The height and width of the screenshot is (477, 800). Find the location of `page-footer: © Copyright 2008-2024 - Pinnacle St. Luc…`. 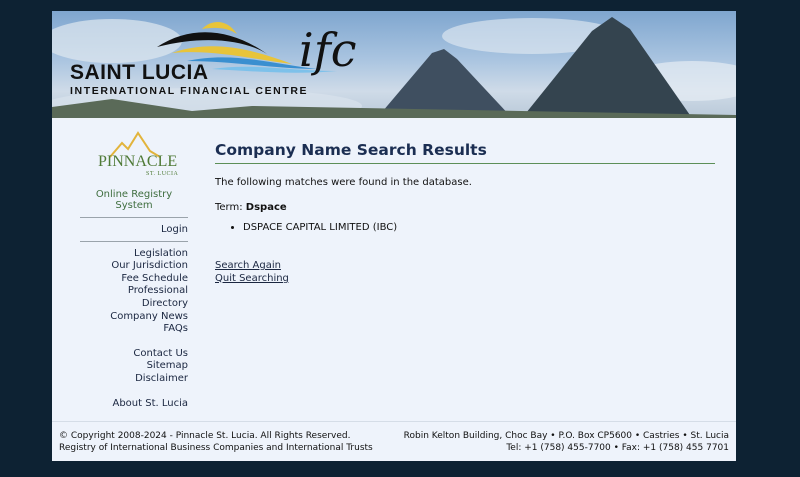

page-footer: © Copyright 2008-2024 - Pinnacle St. Luc… is located at coordinates (394, 441).